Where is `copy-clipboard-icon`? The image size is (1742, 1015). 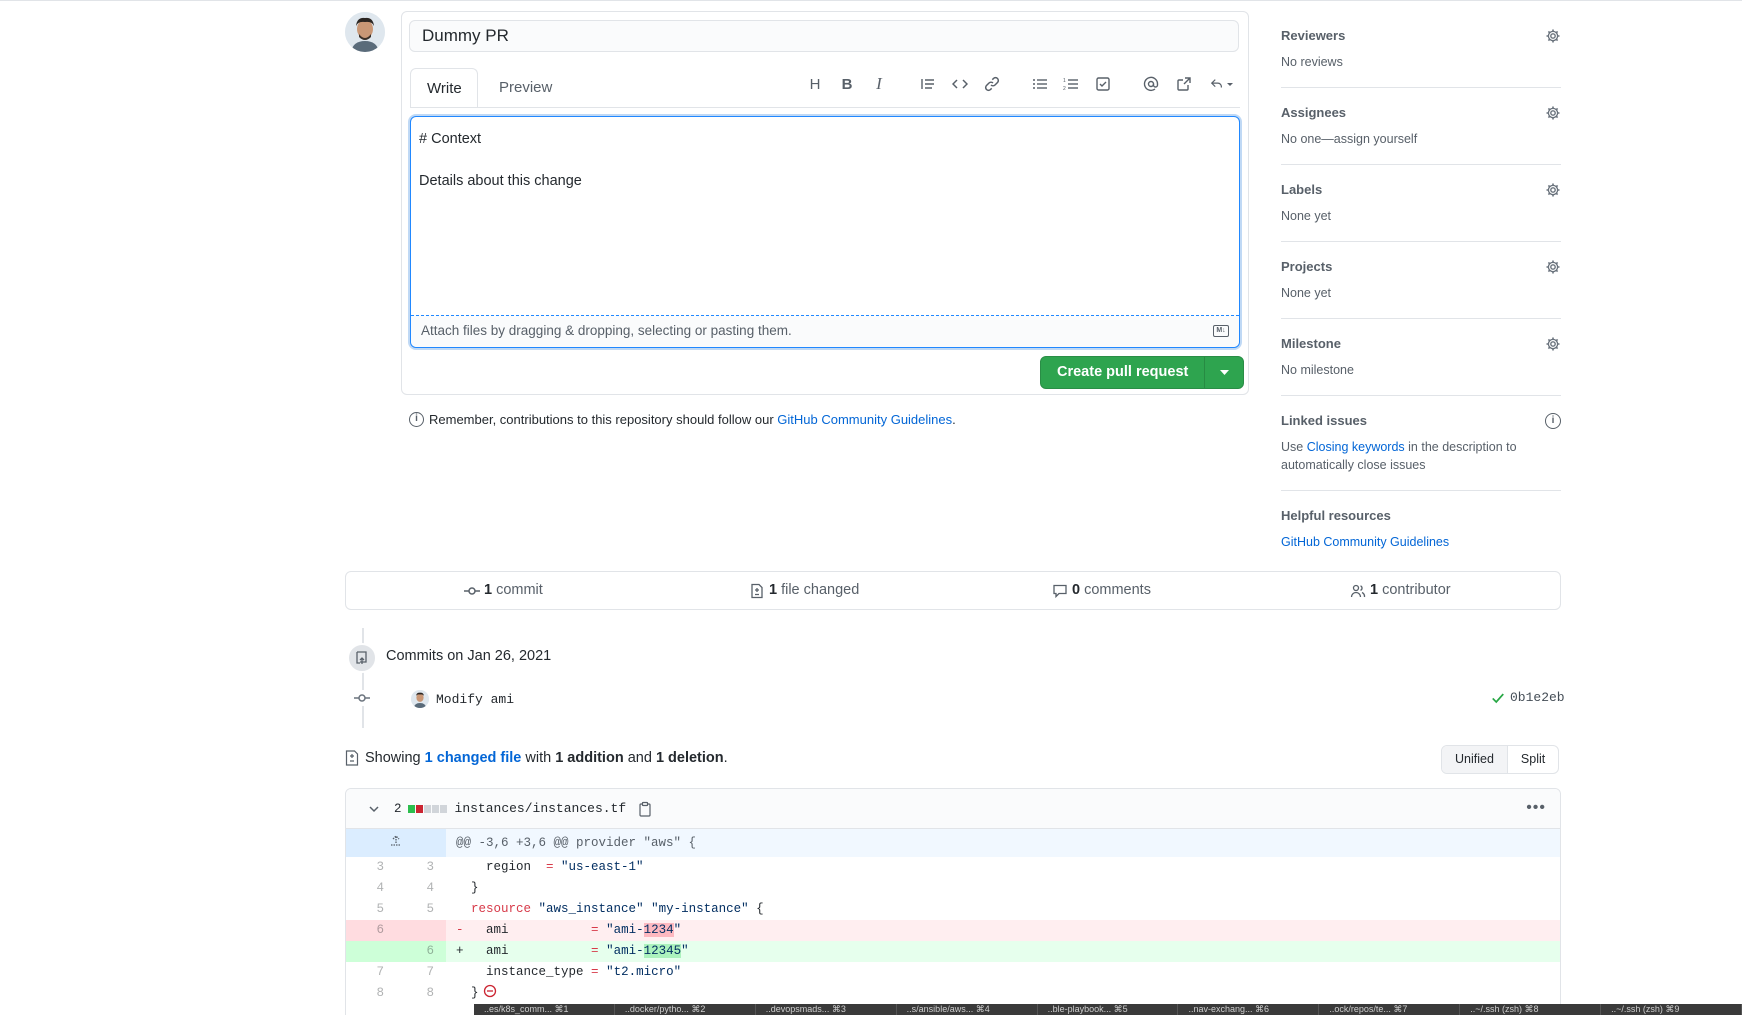 copy-clipboard-icon is located at coordinates (645, 809).